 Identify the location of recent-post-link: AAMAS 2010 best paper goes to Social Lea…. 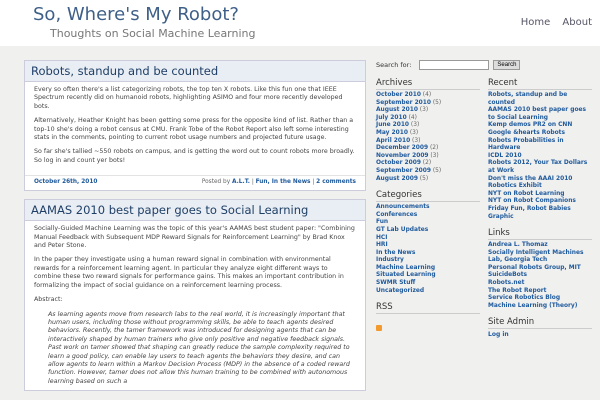
(537, 114).